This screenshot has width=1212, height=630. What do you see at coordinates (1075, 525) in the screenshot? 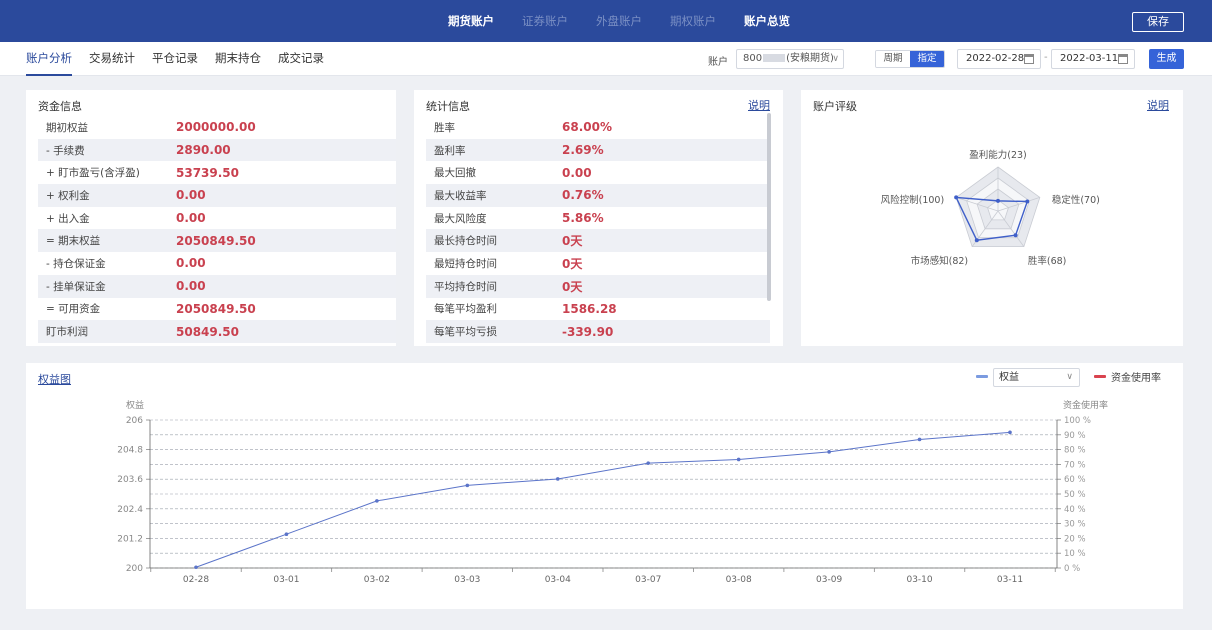
I see `y2-tick-label: 30 %` at bounding box center [1075, 525].